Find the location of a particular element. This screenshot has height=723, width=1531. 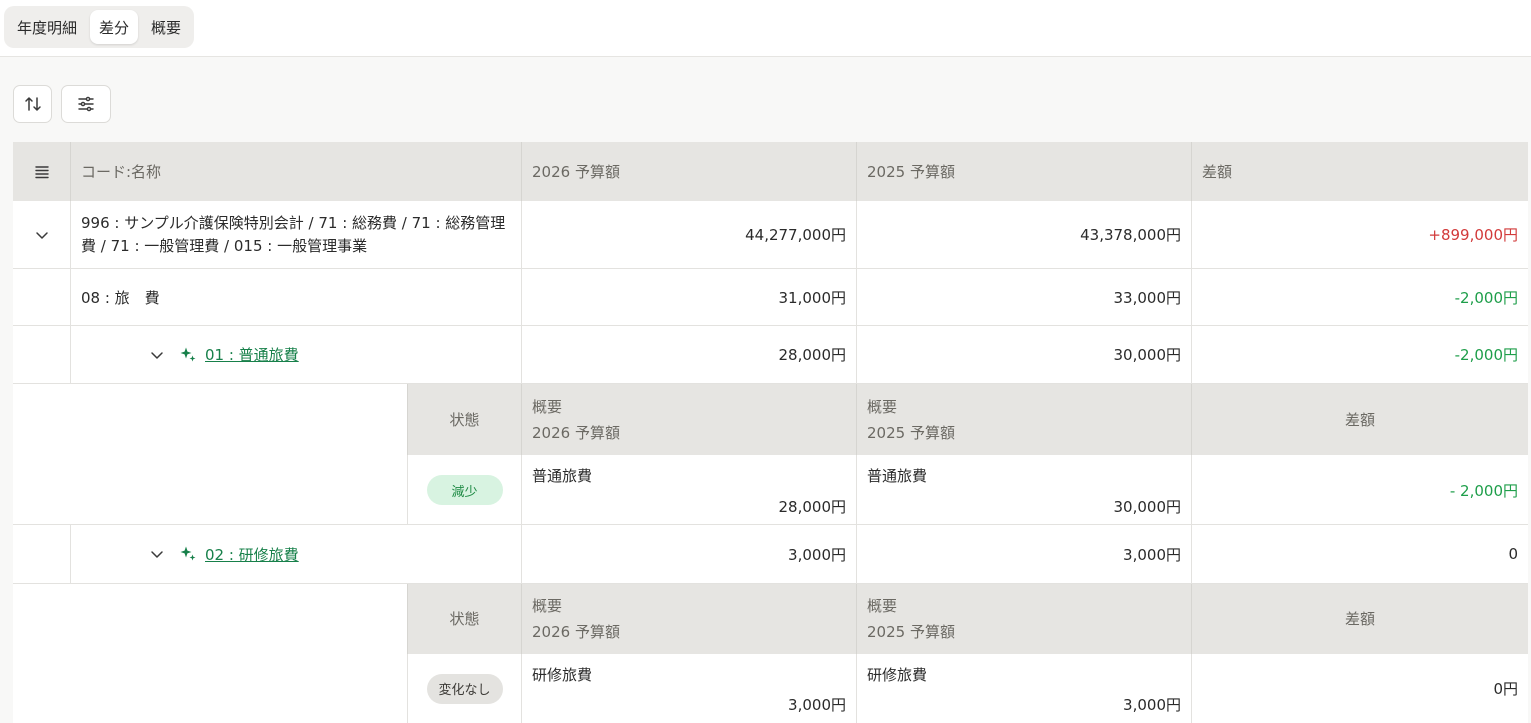

column-toggle is located at coordinates (41, 171).